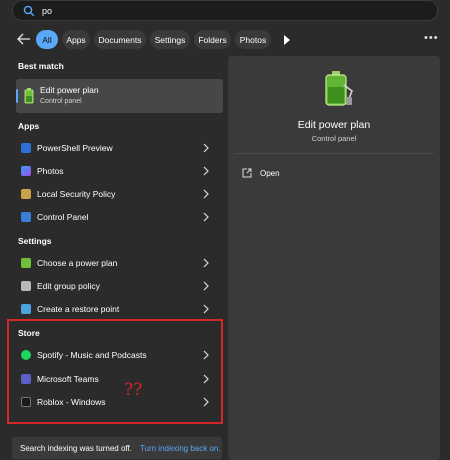 The height and width of the screenshot is (460, 450). What do you see at coordinates (334, 153) in the screenshot?
I see `divider` at bounding box center [334, 153].